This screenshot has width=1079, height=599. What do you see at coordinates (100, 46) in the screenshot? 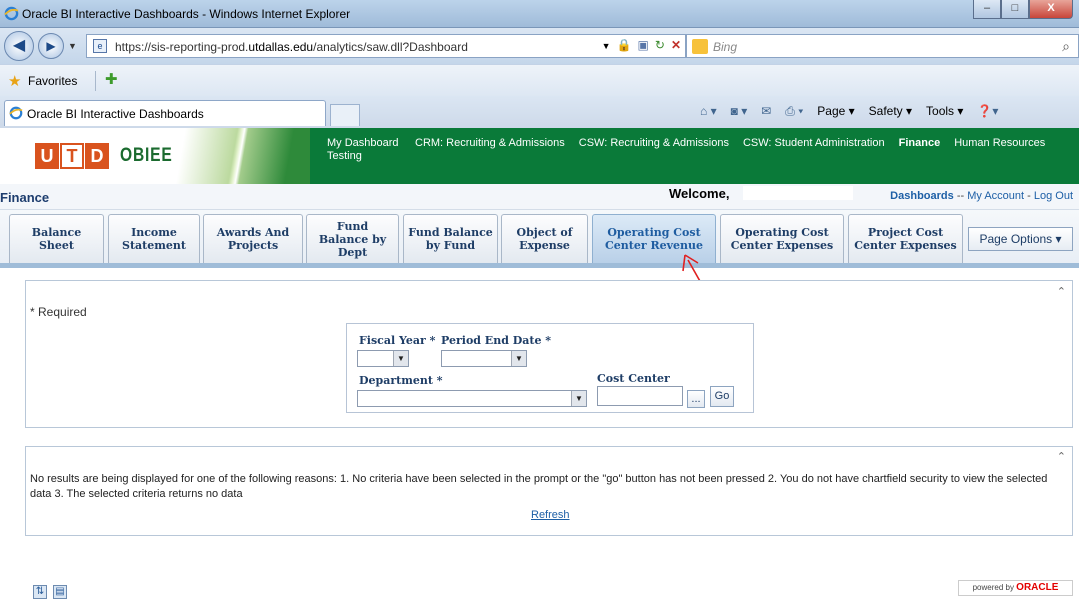
I see `page-icon: e` at bounding box center [100, 46].